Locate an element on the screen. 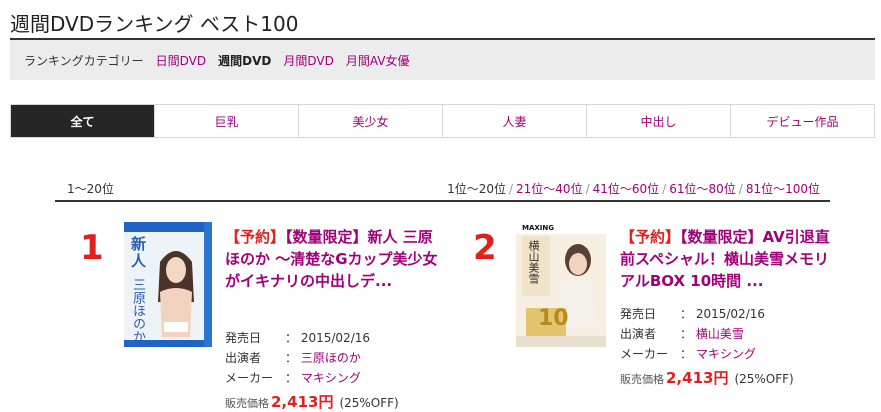 The height and width of the screenshot is (412, 881). category-link-monthly: 月間DVD is located at coordinates (308, 60).